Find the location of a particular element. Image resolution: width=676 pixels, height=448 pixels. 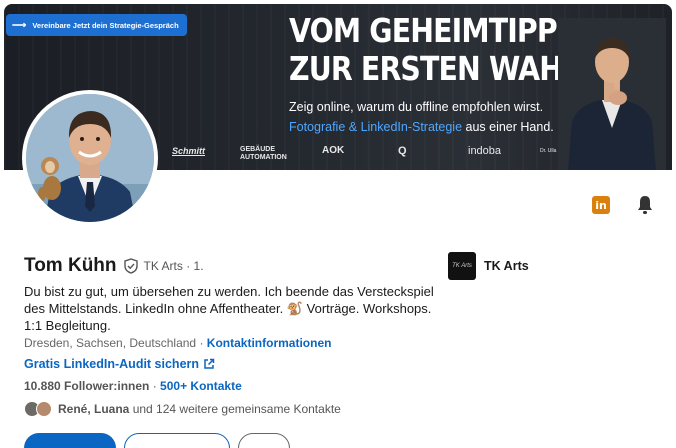

external-link-icon is located at coordinates (209, 363).